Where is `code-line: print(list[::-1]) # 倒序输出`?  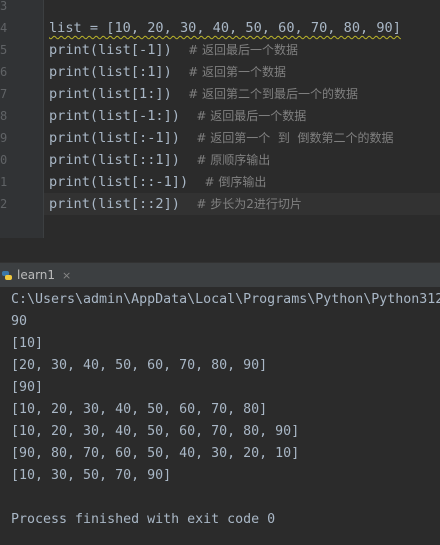
code-line: print(list[::-1]) # 倒序输出 is located at coordinates (157, 182).